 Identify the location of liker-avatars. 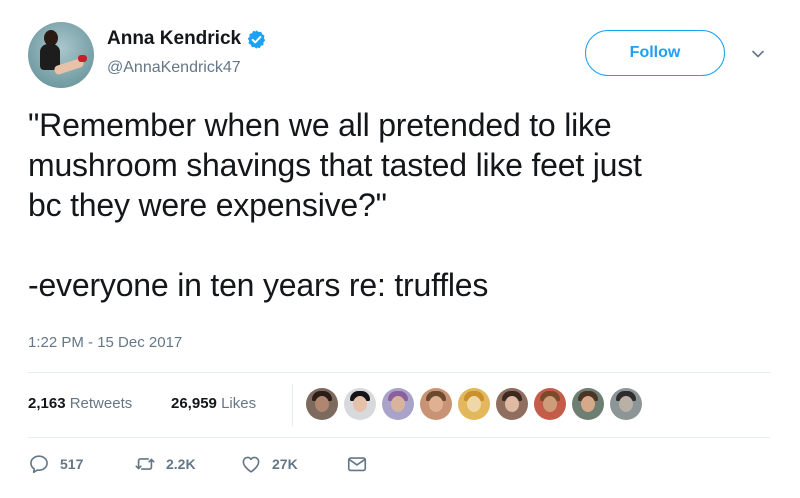
(477, 405).